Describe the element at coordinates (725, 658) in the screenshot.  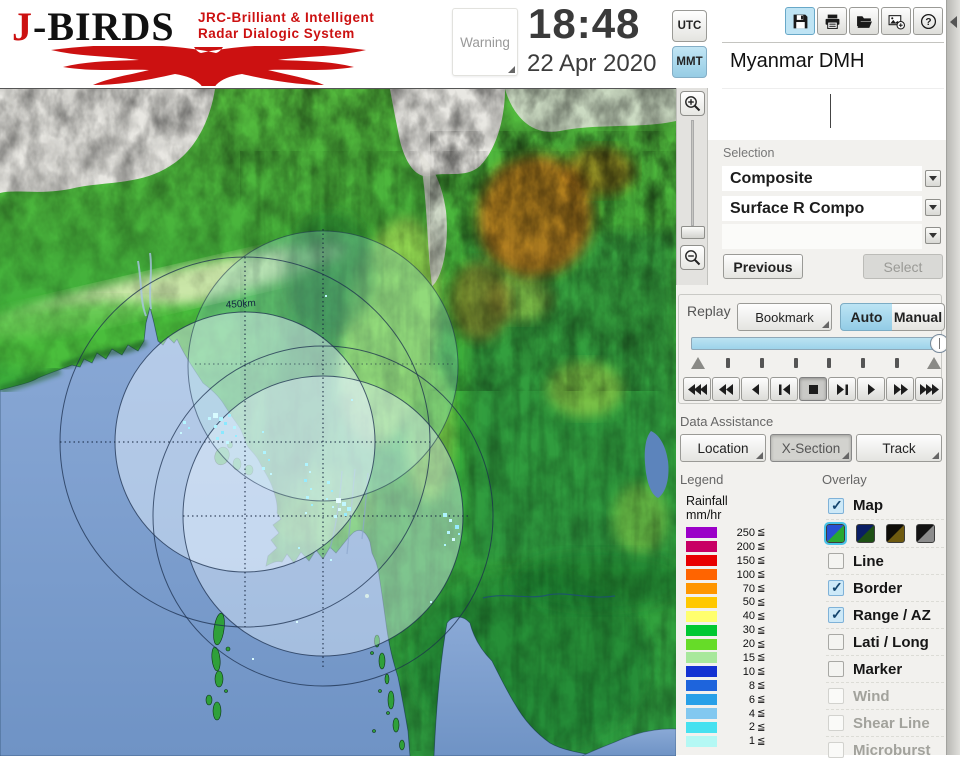
I see `legend-row: 15 ≦` at that location.